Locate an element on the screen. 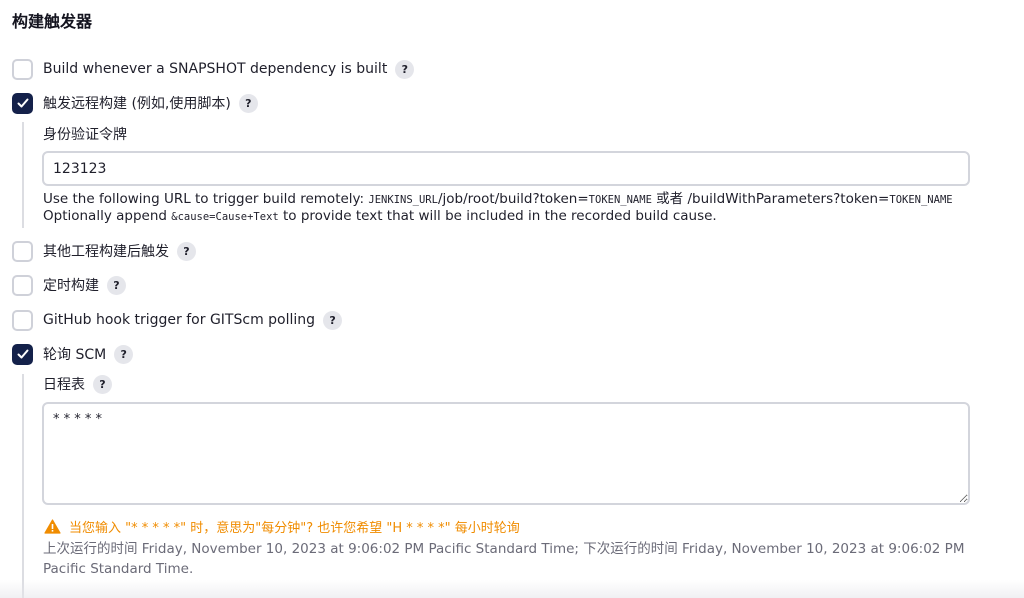 This screenshot has width=1024, height=598. trigger-other-project: 其他工程构建后触发 ? is located at coordinates (104, 251).